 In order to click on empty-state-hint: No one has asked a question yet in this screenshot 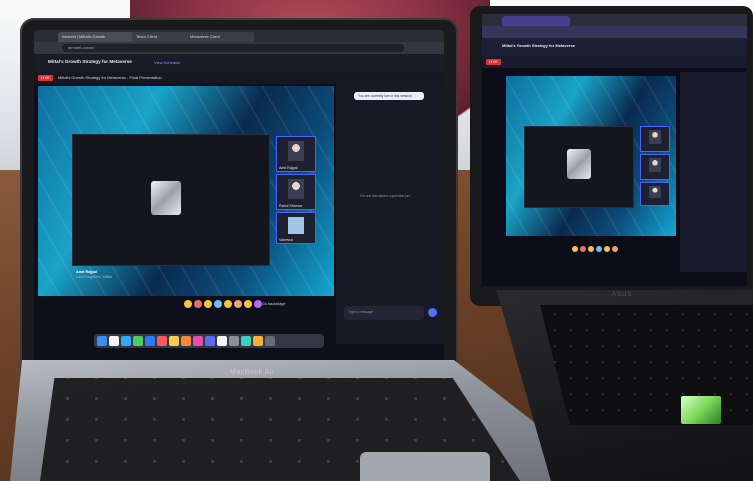, I will do `click(385, 196)`.